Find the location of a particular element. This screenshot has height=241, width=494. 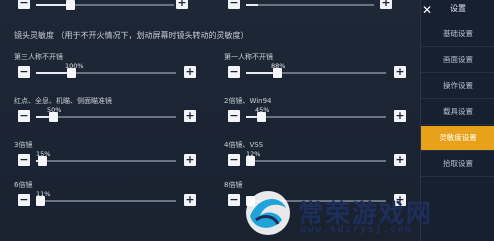

top-right-slider-fill is located at coordinates (252, 5).